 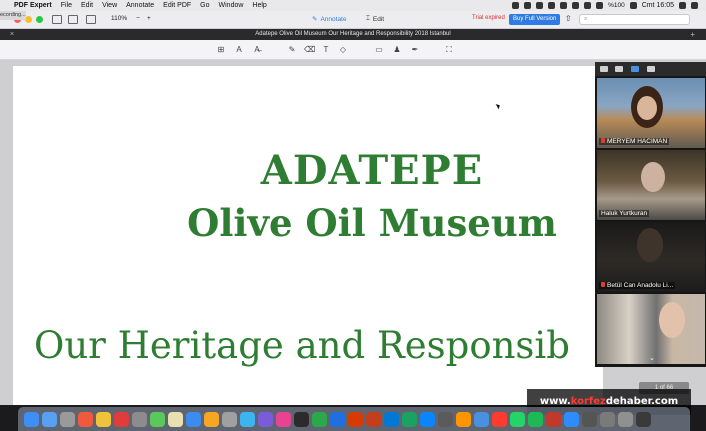 I want to click on minimize-panel-icon, so click(x=604, y=69).